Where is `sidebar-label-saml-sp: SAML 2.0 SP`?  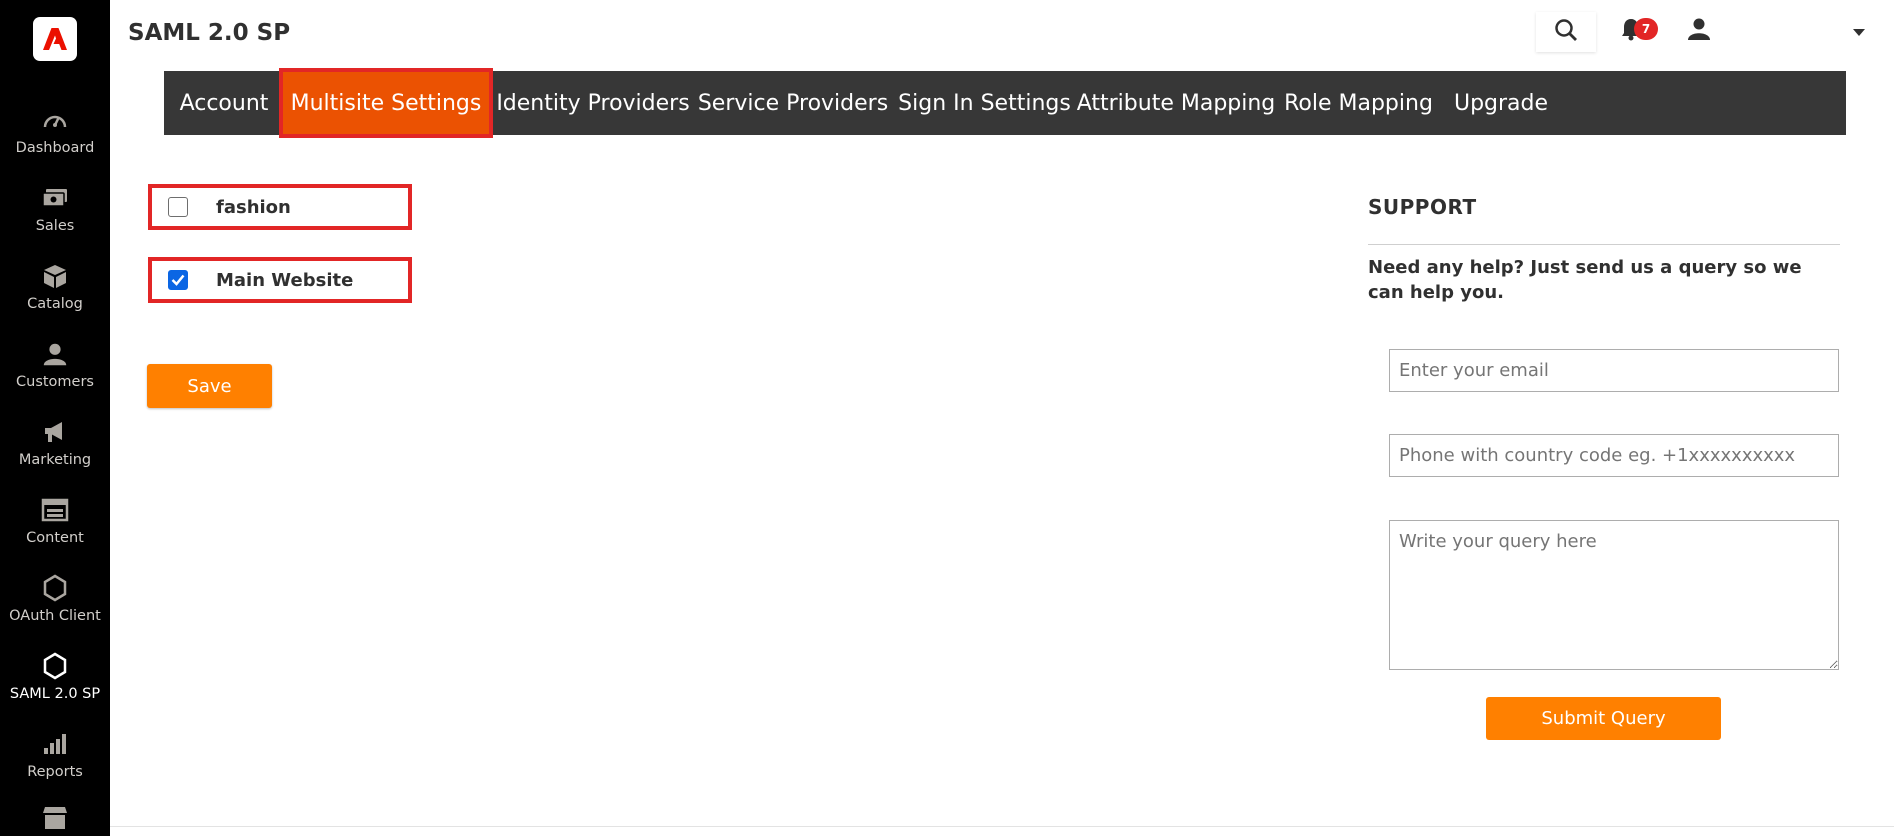 sidebar-label-saml-sp: SAML 2.0 SP is located at coordinates (55, 694).